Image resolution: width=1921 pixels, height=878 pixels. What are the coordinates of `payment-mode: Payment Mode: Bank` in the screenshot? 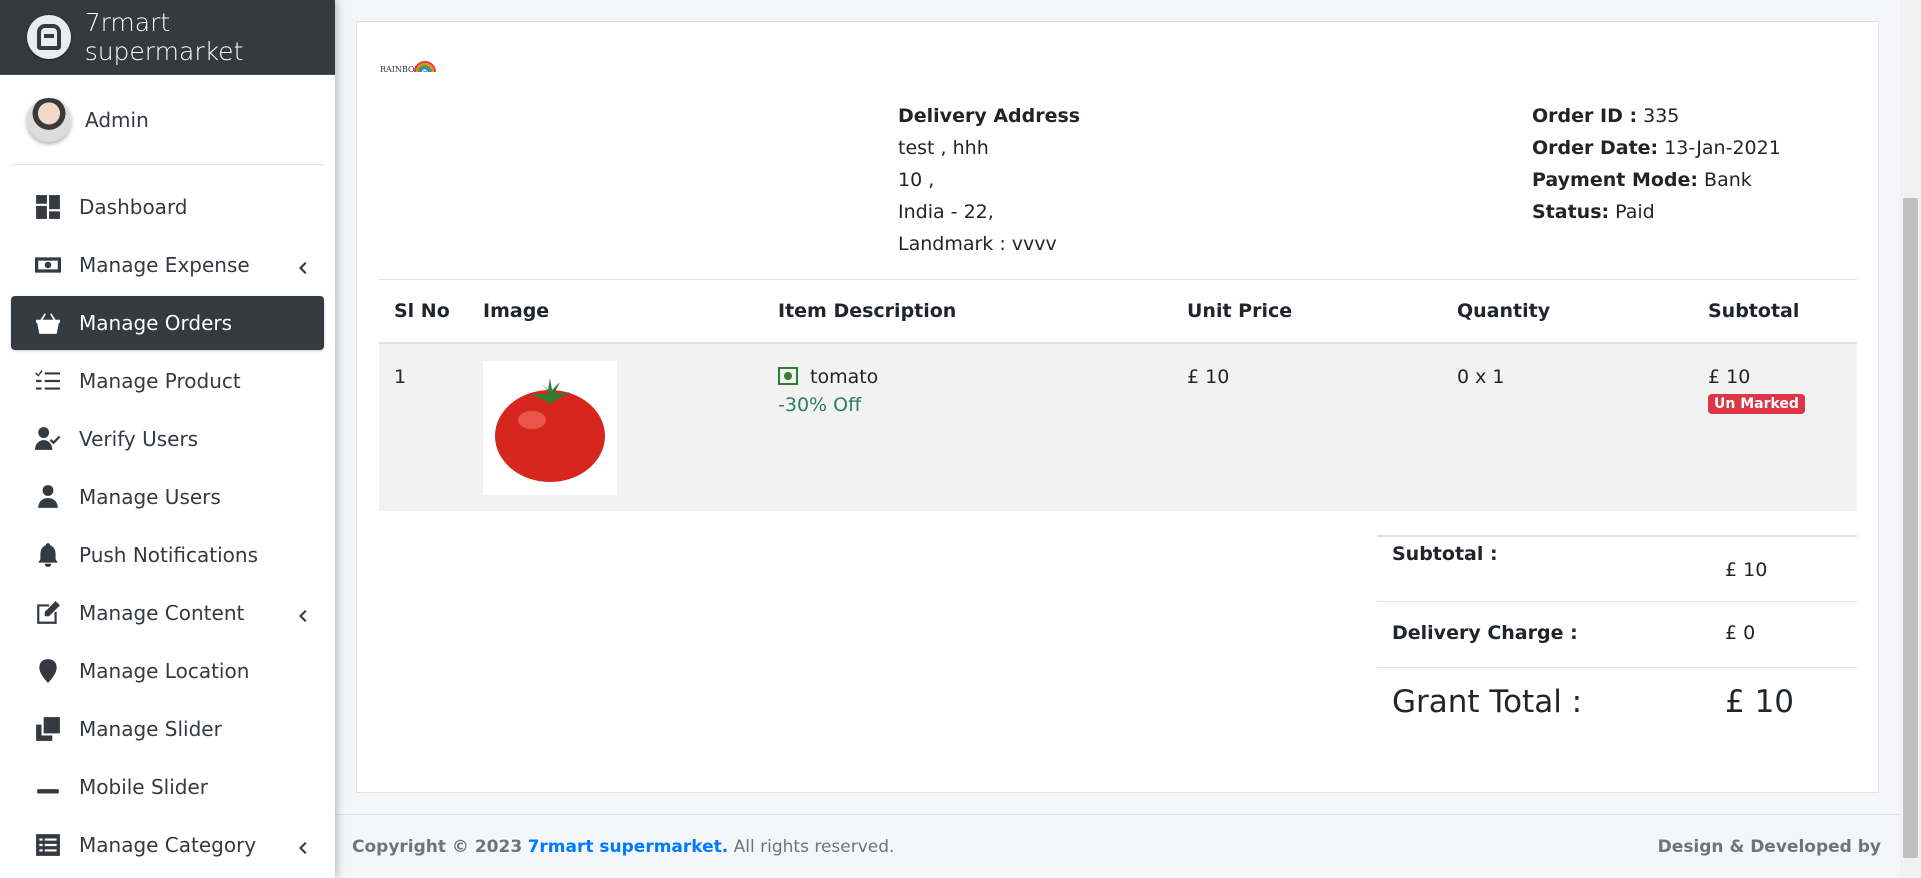 It's located at (1656, 180).